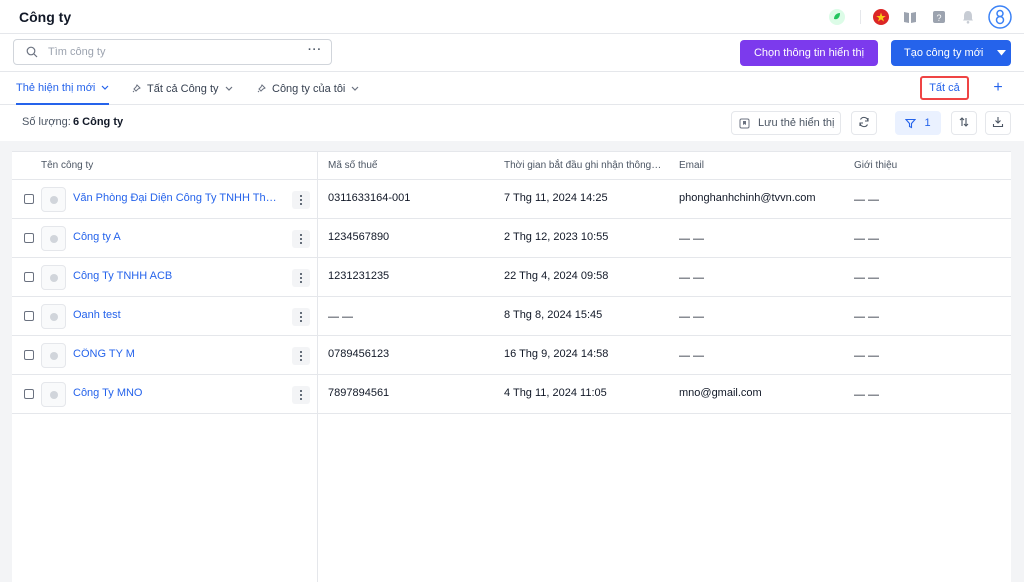 The height and width of the screenshot is (582, 1024). I want to click on tax-code-cell: 1234567890, so click(359, 237).